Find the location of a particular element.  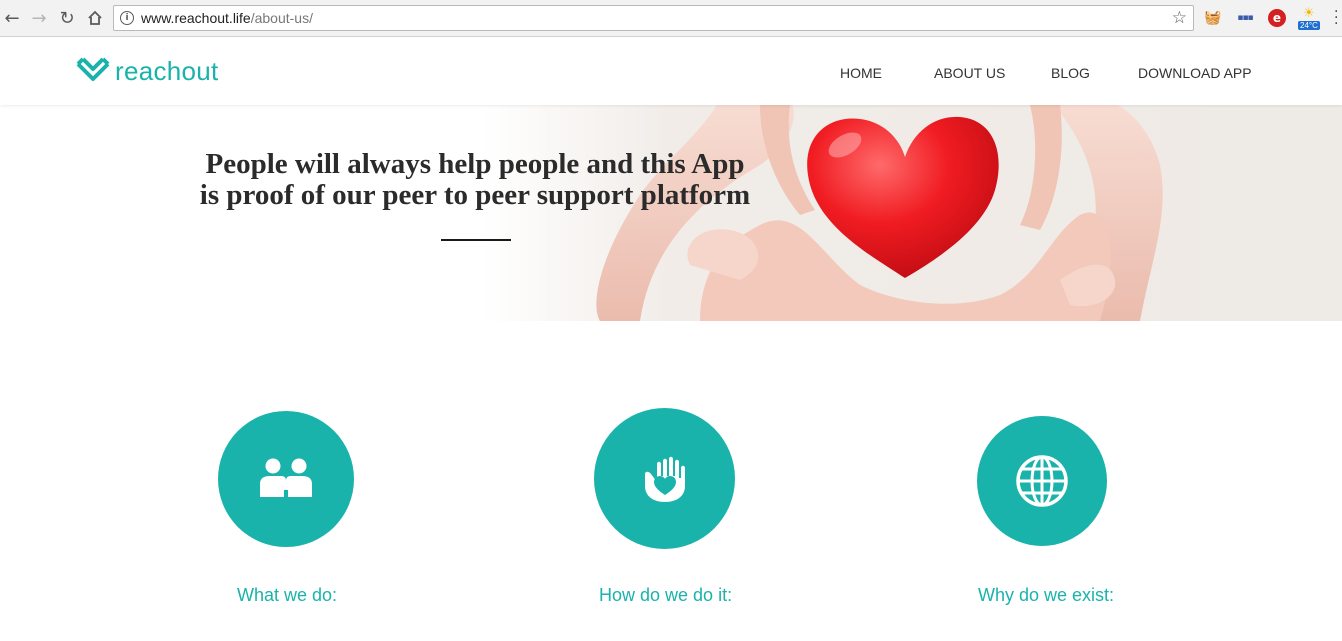

sun-icon: ☀ is located at coordinates (1309, 13).